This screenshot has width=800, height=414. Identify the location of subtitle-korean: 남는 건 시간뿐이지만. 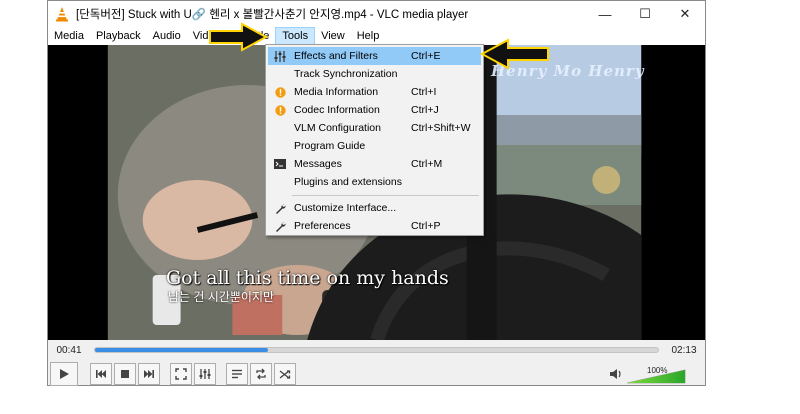
(221, 297).